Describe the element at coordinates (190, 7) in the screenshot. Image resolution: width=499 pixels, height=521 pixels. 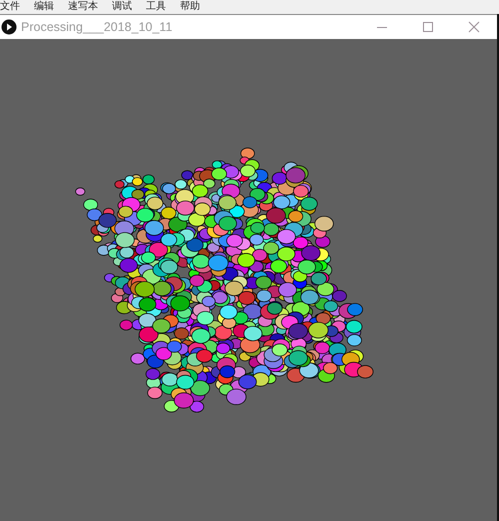
I see `menu-item: 帮助` at that location.